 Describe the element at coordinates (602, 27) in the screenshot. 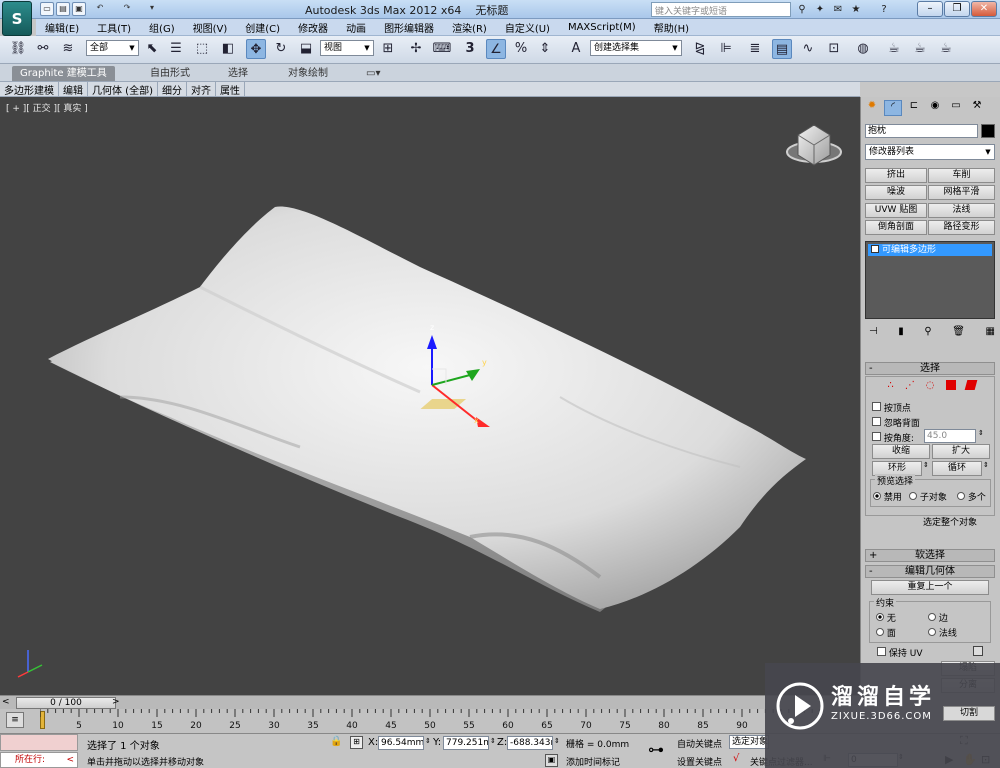

I see `menu-maxscript: MAXScript(M)` at that location.